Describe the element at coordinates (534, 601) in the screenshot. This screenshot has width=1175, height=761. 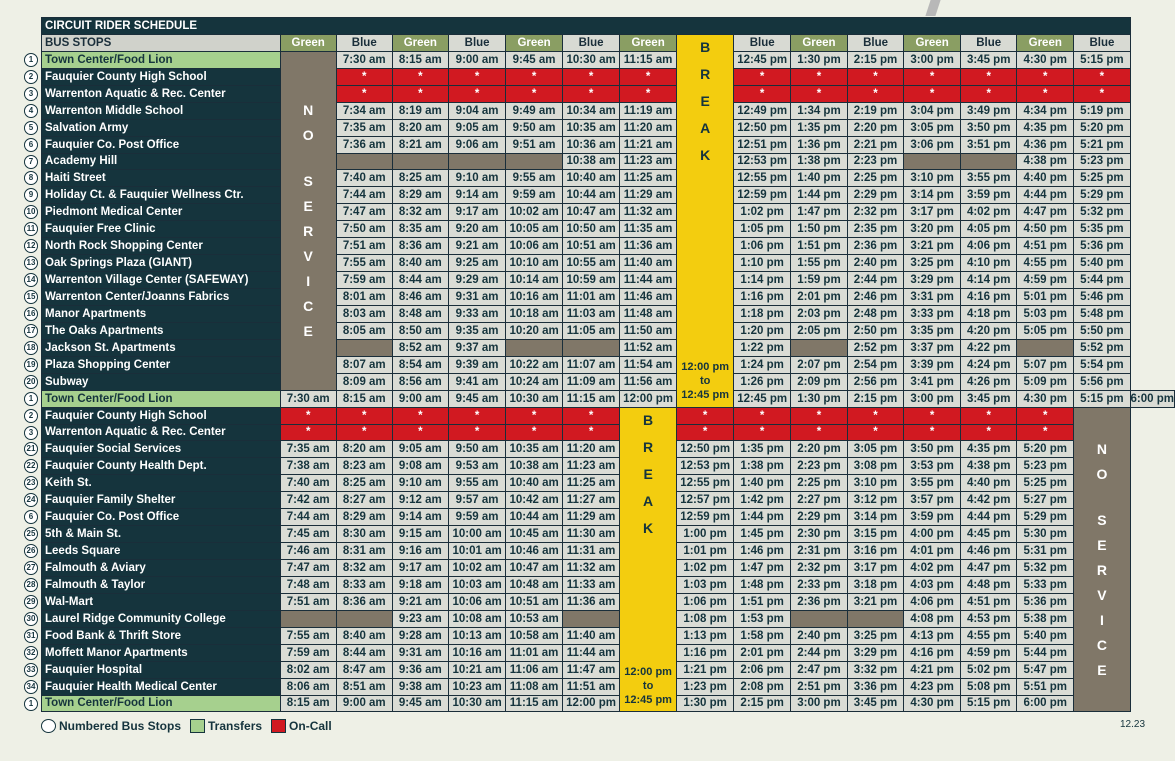
I see `time-cell: 10:51 am` at that location.